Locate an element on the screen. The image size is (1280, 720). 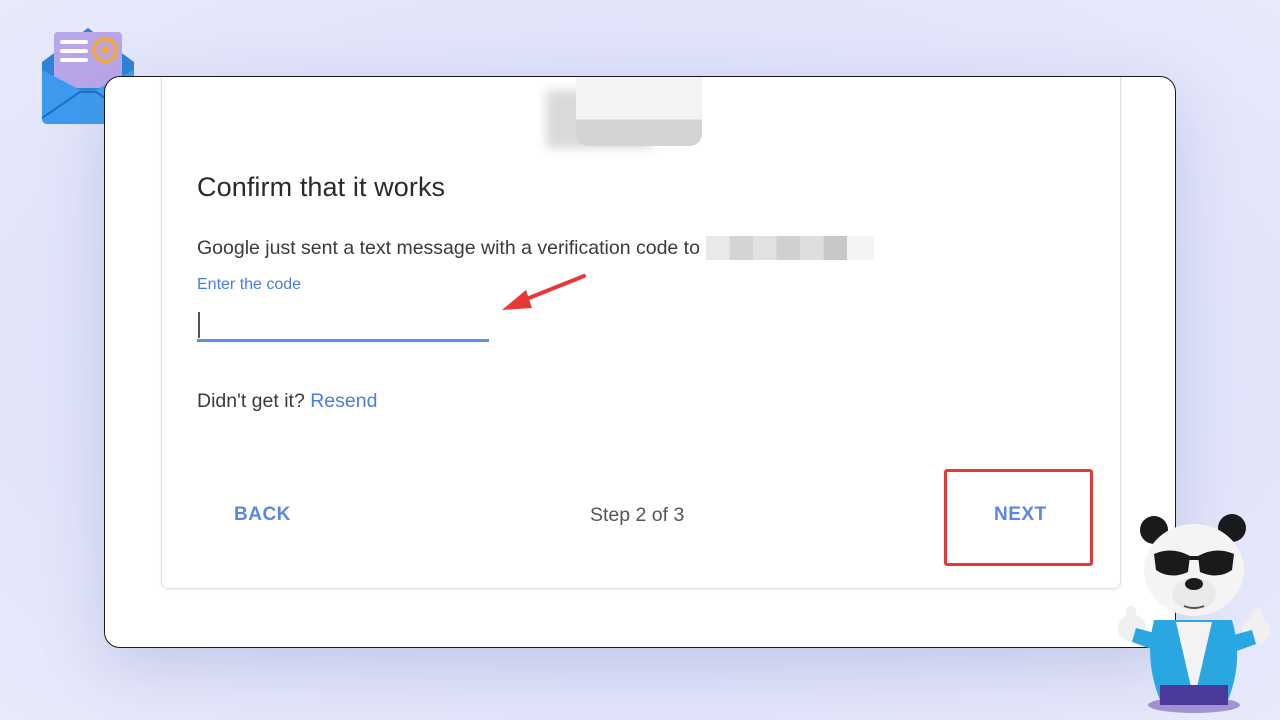
code-field-label: Enter the code is located at coordinates (249, 284).